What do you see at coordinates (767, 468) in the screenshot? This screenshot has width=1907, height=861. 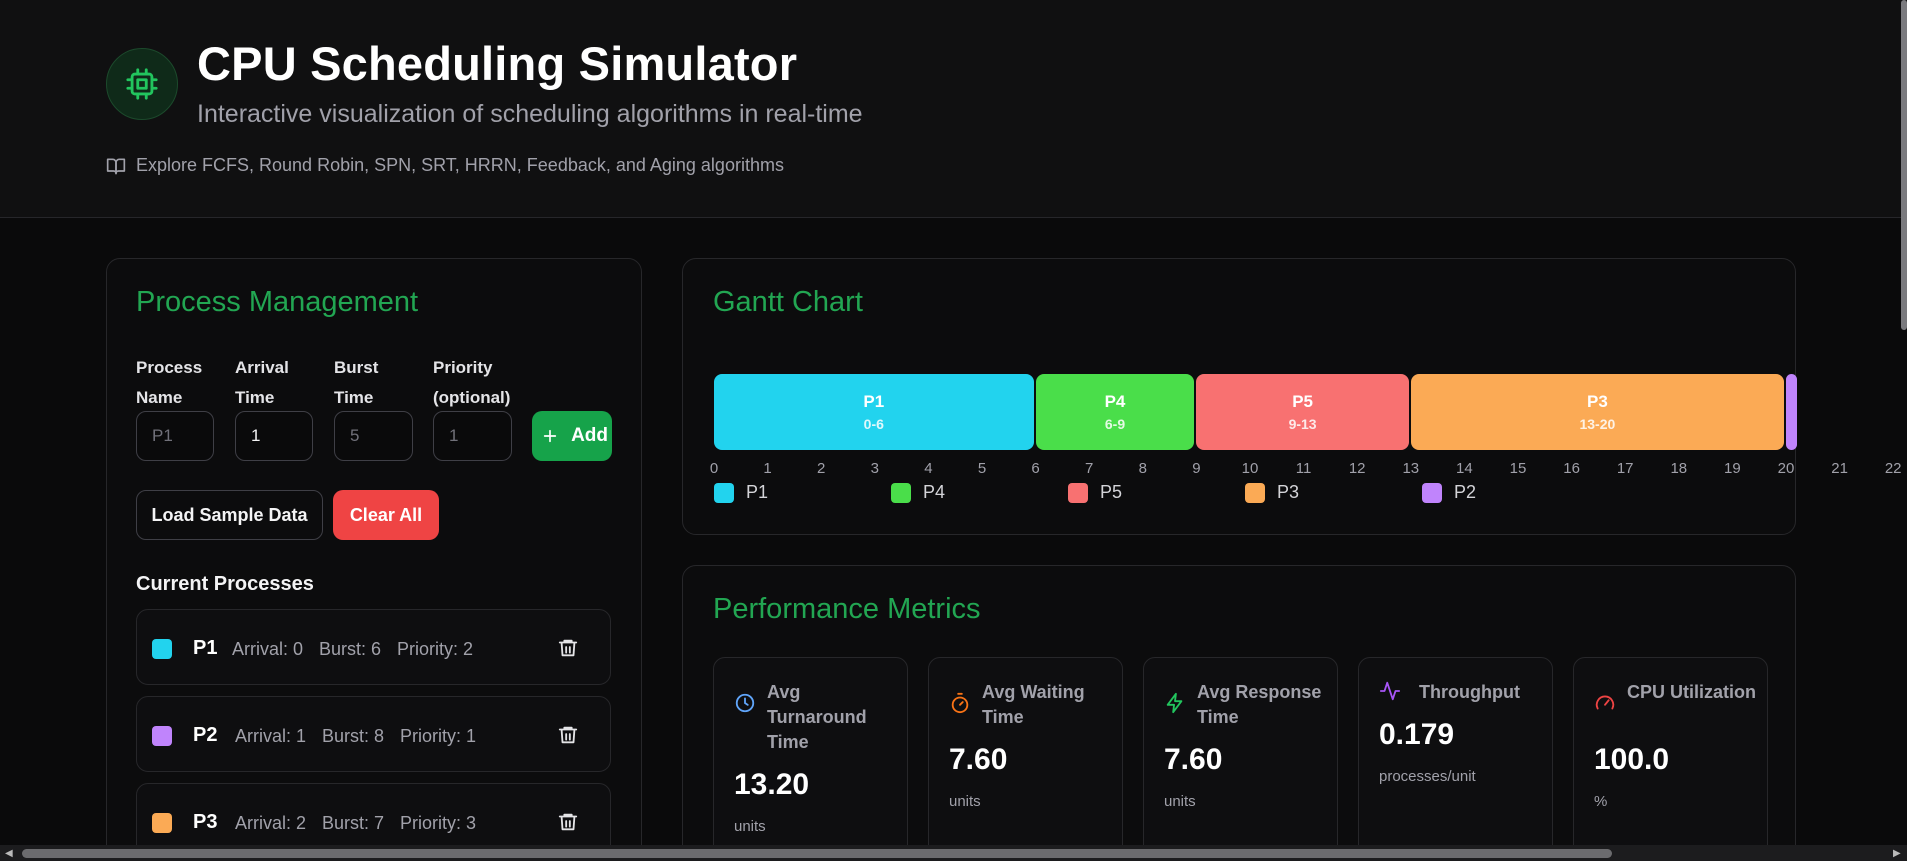 I see `gantt-tick-label: 1` at bounding box center [767, 468].